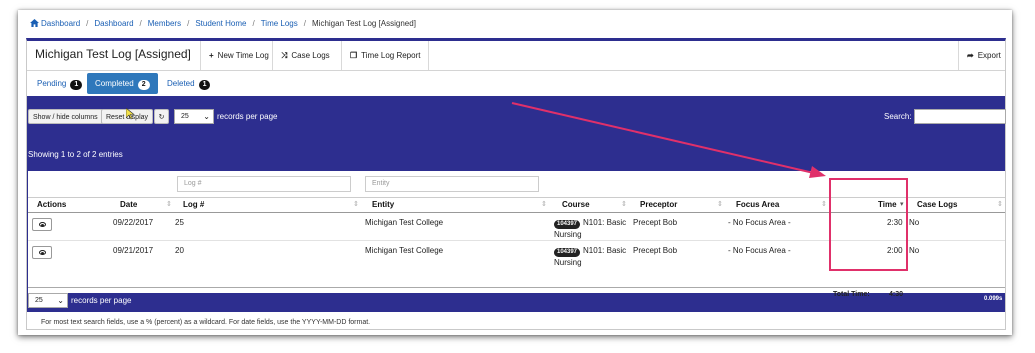 This screenshot has width=1035, height=353. What do you see at coordinates (668, 140) in the screenshot?
I see `annotation-arrow` at bounding box center [668, 140].